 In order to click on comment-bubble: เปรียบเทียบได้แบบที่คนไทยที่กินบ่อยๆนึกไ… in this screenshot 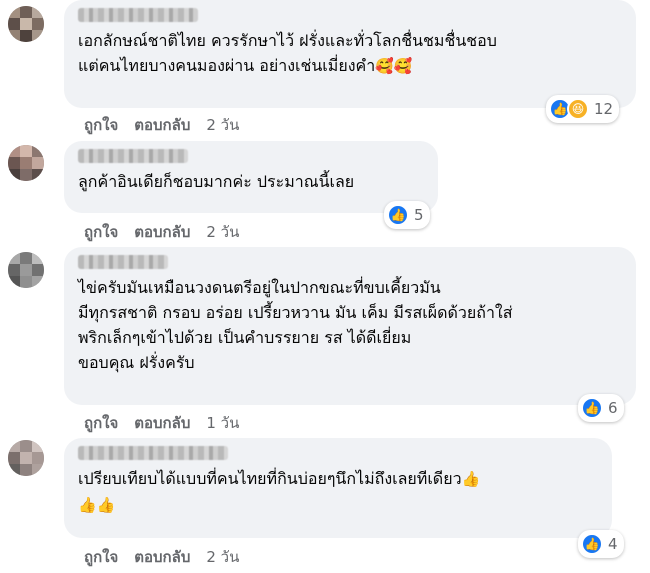, I will do `click(338, 488)`.